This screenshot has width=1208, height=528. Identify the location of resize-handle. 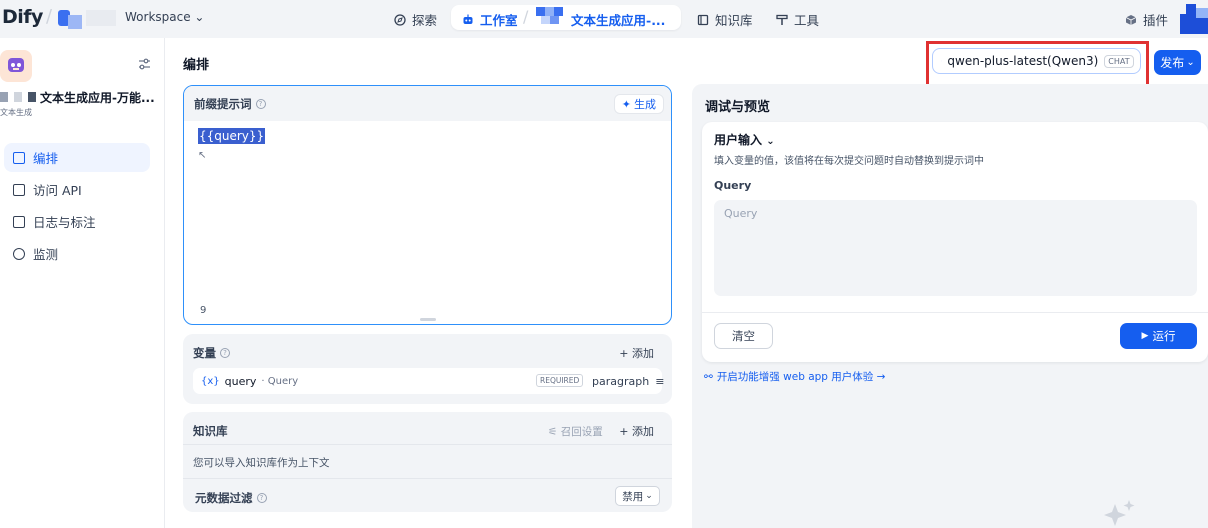
(428, 319).